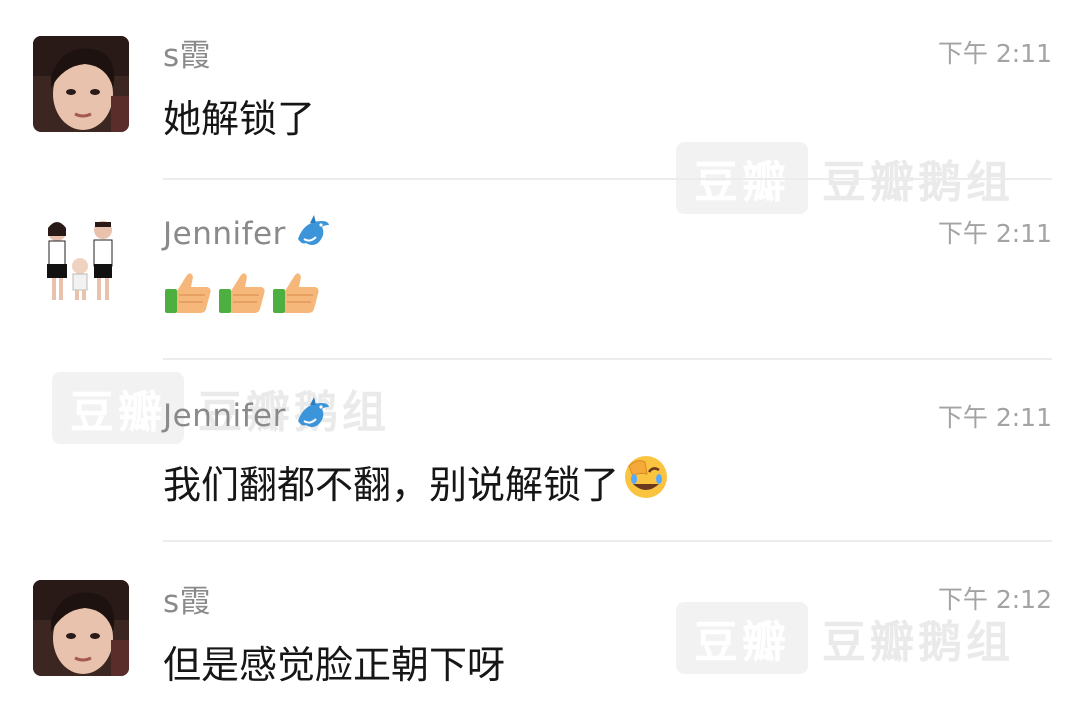  I want to click on face-palm-laugh-icon, so click(646, 481).